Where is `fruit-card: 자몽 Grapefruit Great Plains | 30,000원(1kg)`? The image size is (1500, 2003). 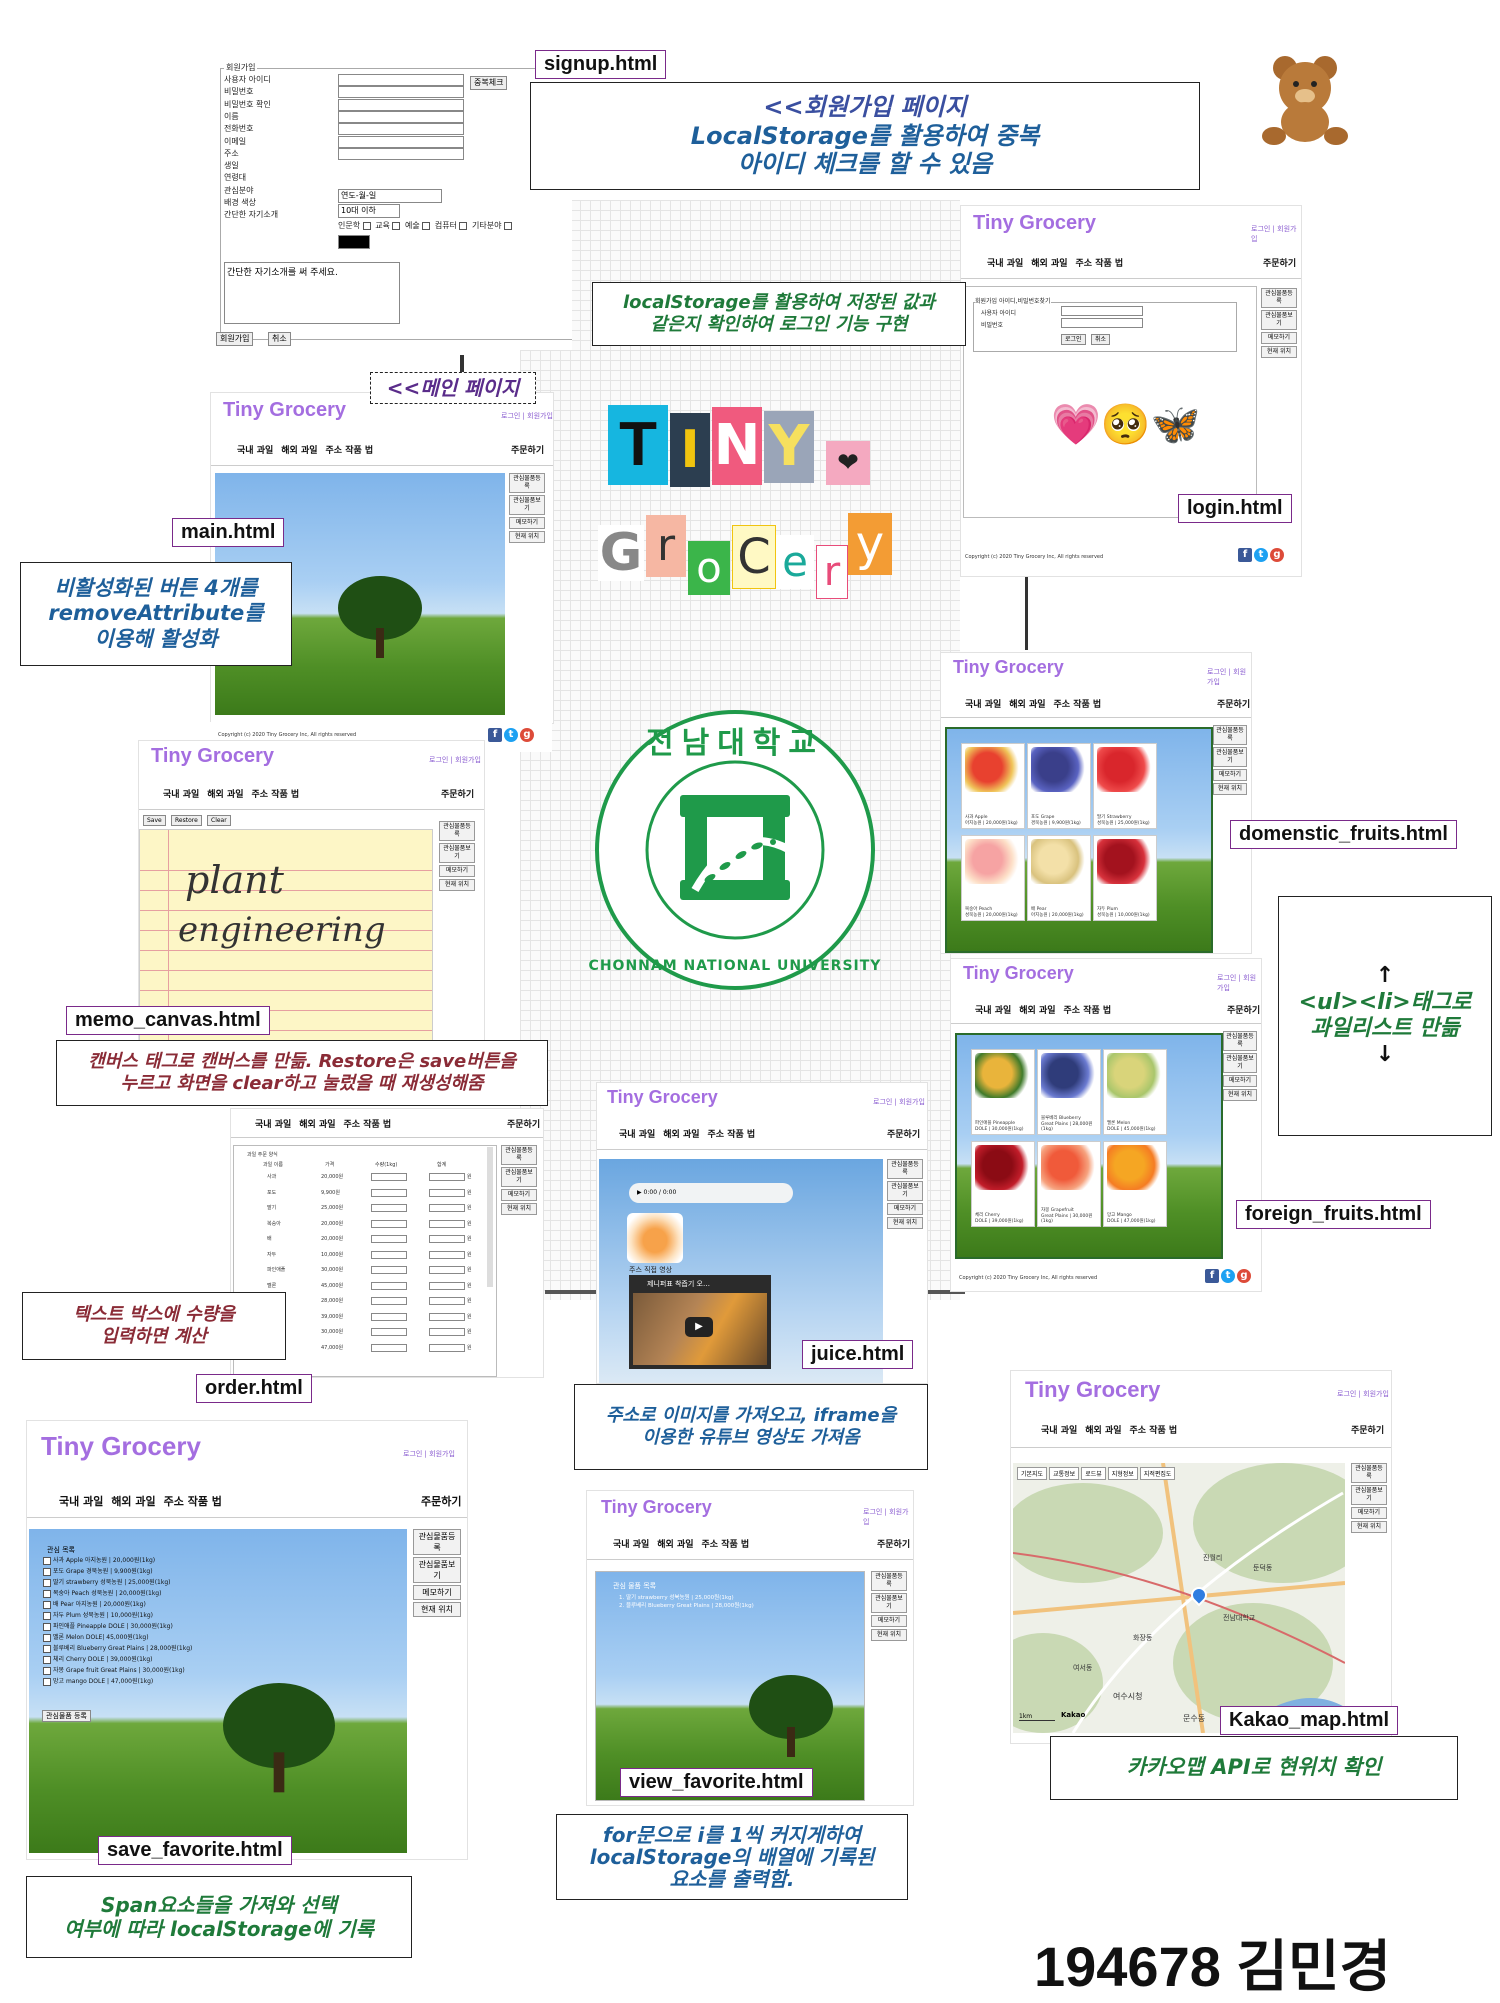
fruit-card: 자몽 Grapefruit Great Plains | 30,000원(1kg) is located at coordinates (1069, 1184).